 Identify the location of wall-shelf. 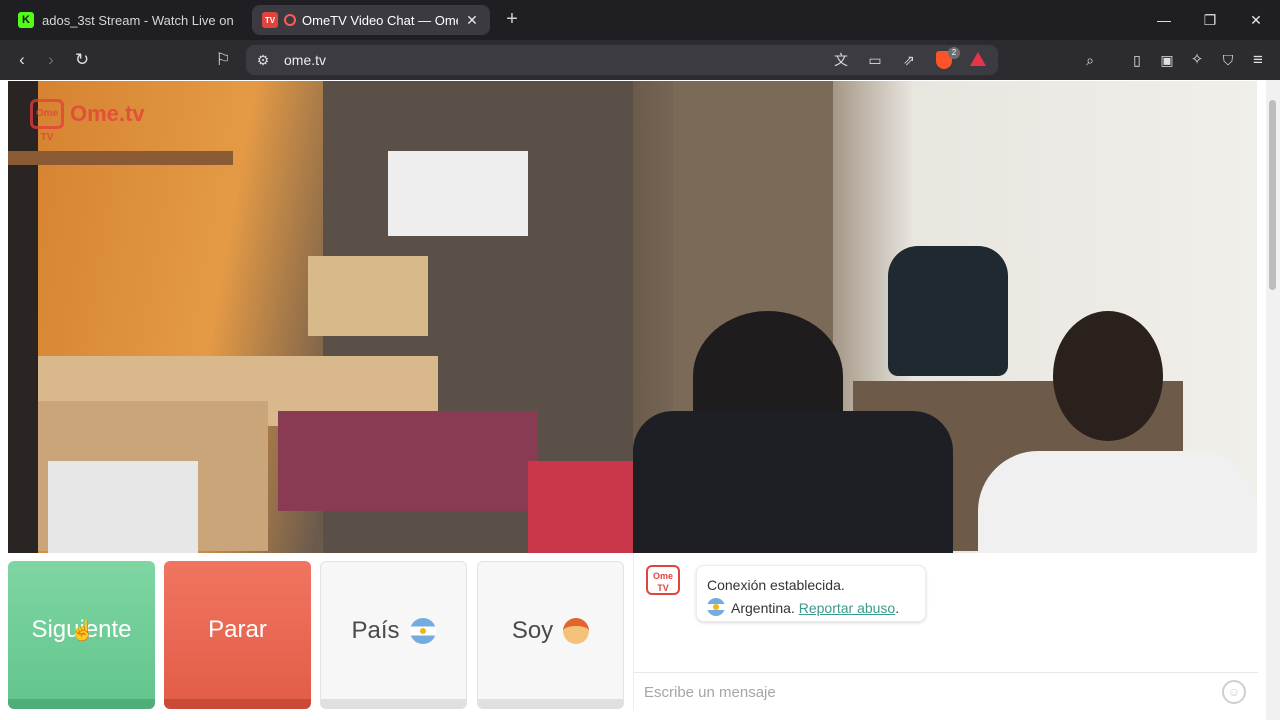
(120, 158).